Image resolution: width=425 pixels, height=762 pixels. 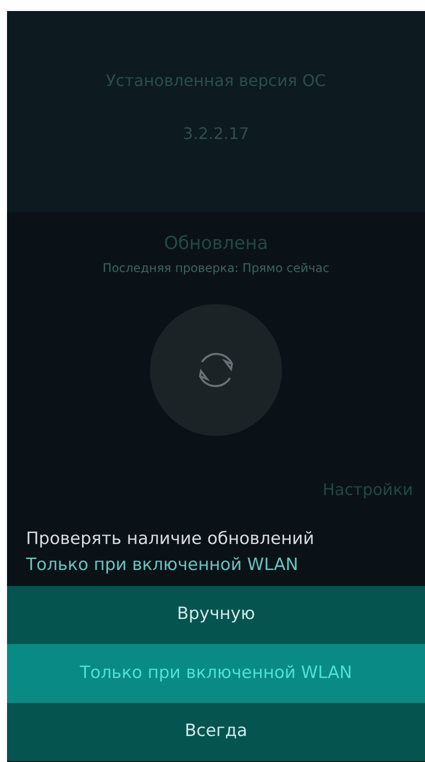 I want to click on status-subtitle: Последняя проверка: Прямо сейчас, so click(x=216, y=268).